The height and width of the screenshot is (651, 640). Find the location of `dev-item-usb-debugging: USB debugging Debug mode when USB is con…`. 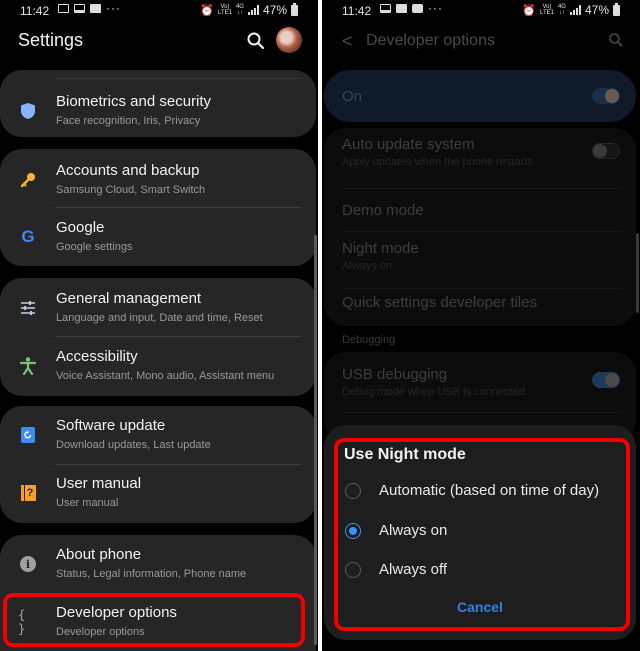

dev-item-usb-debugging: USB debugging Debug mode when USB is con… is located at coordinates (480, 380).